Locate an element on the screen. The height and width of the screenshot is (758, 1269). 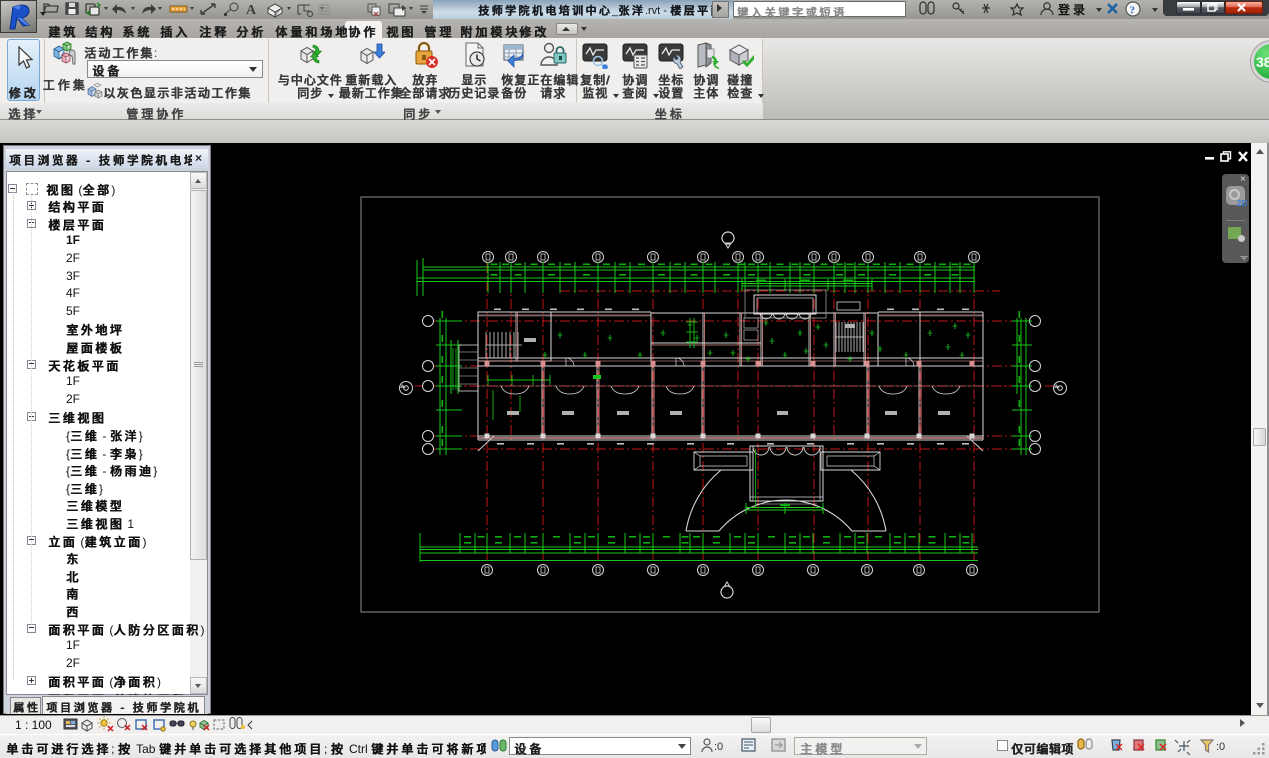
svg-text: 登录 is located at coordinates (1073, 9).